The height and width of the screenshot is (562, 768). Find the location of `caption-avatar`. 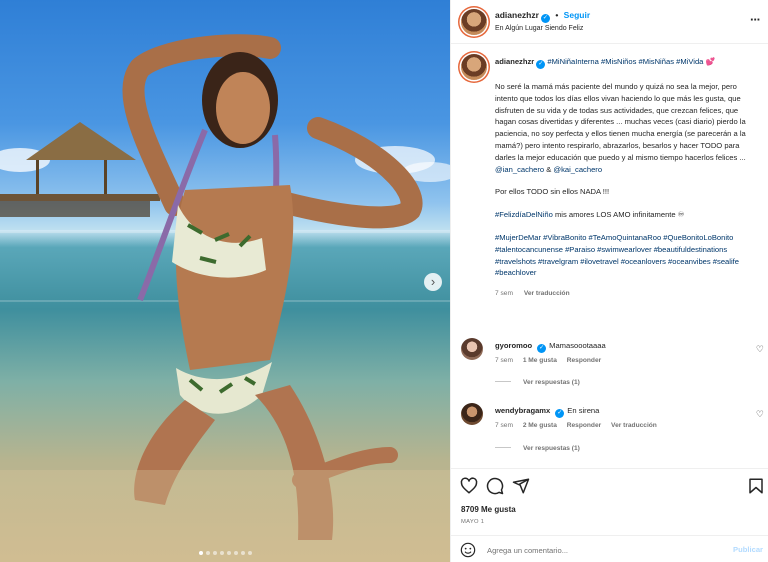

caption-avatar is located at coordinates (474, 67).